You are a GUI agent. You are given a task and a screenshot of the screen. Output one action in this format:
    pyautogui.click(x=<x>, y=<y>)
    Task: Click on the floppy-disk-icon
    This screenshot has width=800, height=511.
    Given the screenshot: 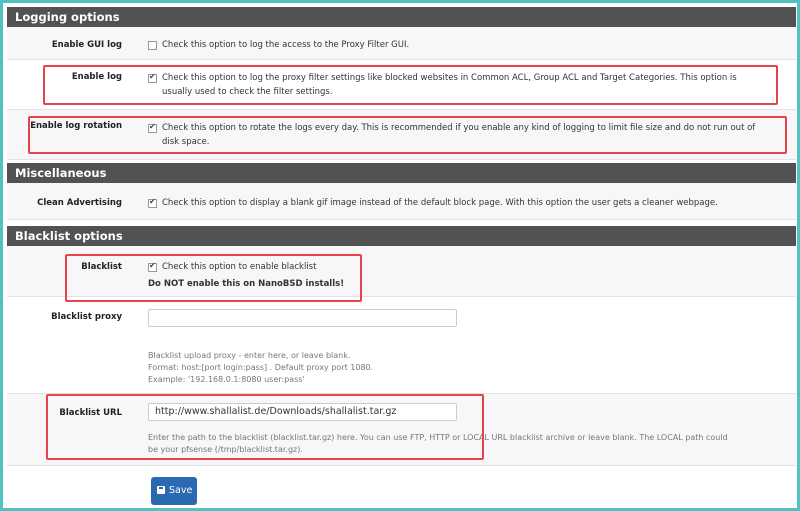 What is the action you would take?
    pyautogui.click(x=161, y=490)
    